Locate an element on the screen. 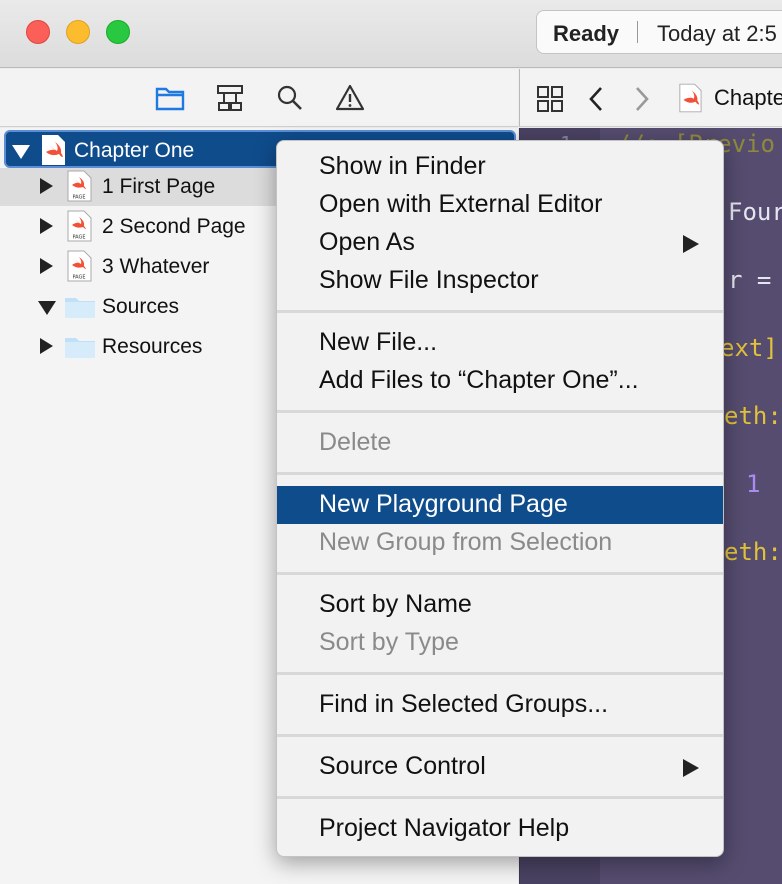 This screenshot has height=884, width=782. tree-row-label: Sources is located at coordinates (141, 306).